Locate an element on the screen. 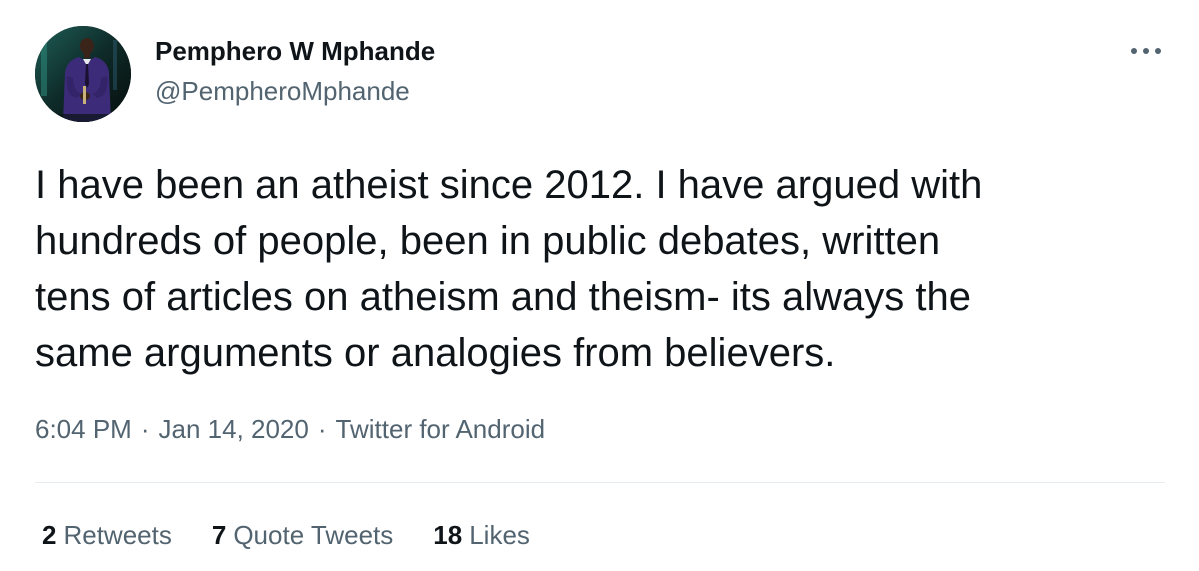 The image size is (1199, 571). author-handle: @PempheroMphande is located at coordinates (282, 91).